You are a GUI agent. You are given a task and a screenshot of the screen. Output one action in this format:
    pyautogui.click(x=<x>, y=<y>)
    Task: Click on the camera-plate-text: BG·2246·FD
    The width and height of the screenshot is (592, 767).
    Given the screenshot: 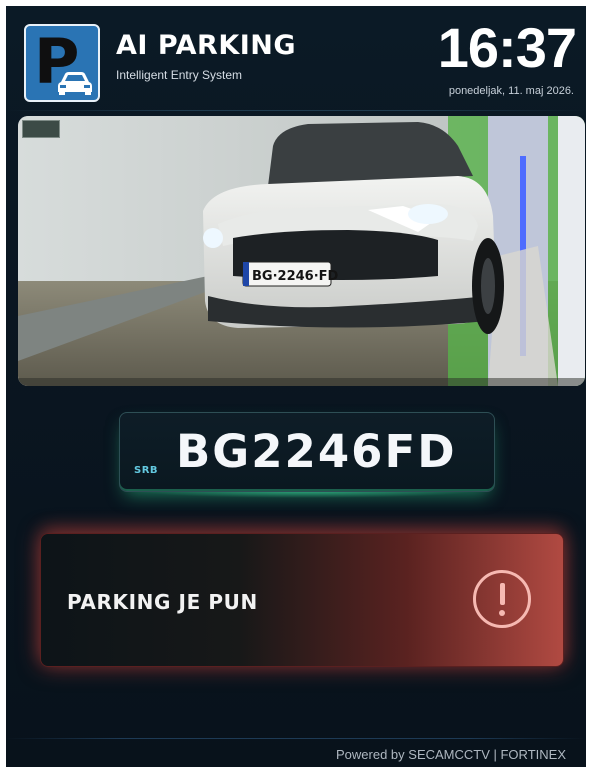 What is the action you would take?
    pyautogui.click(x=295, y=276)
    